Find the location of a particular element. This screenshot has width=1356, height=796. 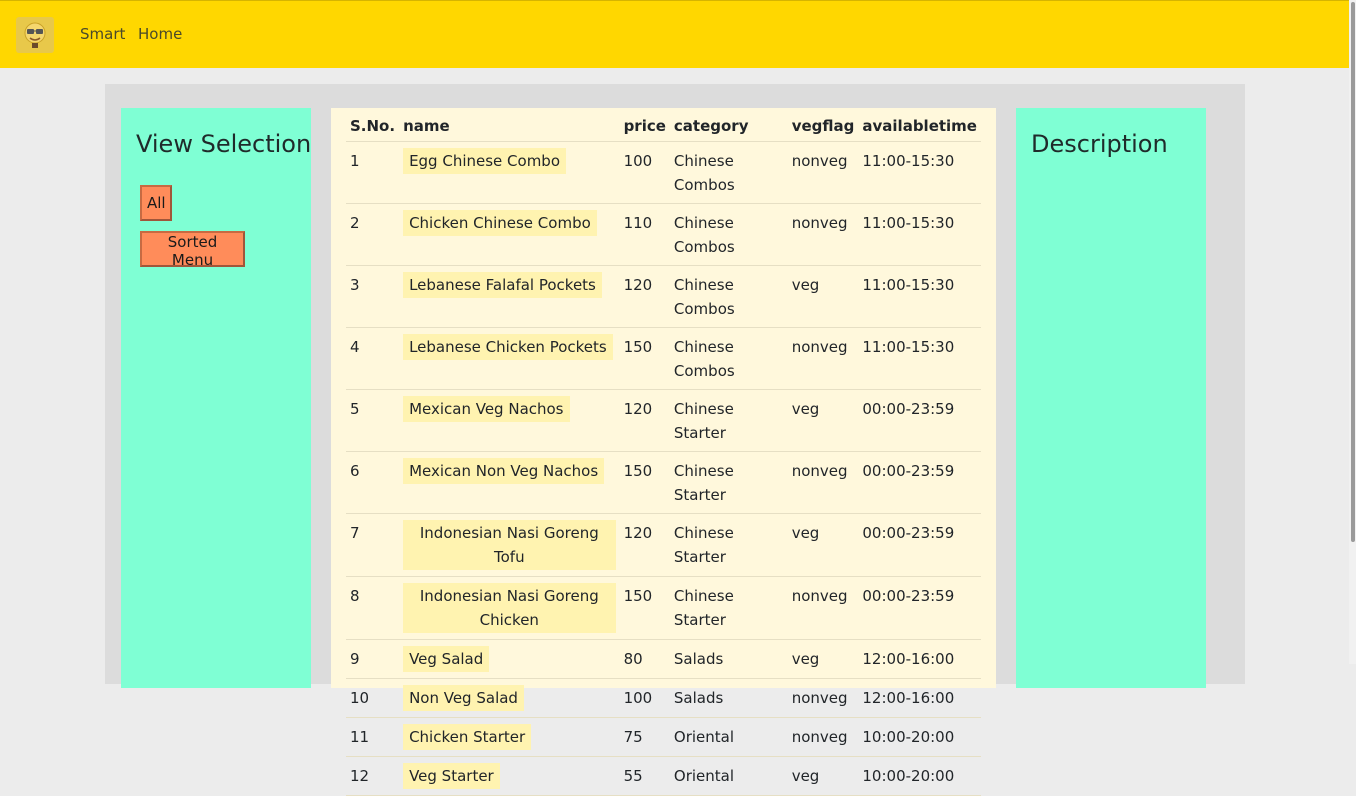

menu-item-name-button: Egg Chinese Combo is located at coordinates (485, 161).